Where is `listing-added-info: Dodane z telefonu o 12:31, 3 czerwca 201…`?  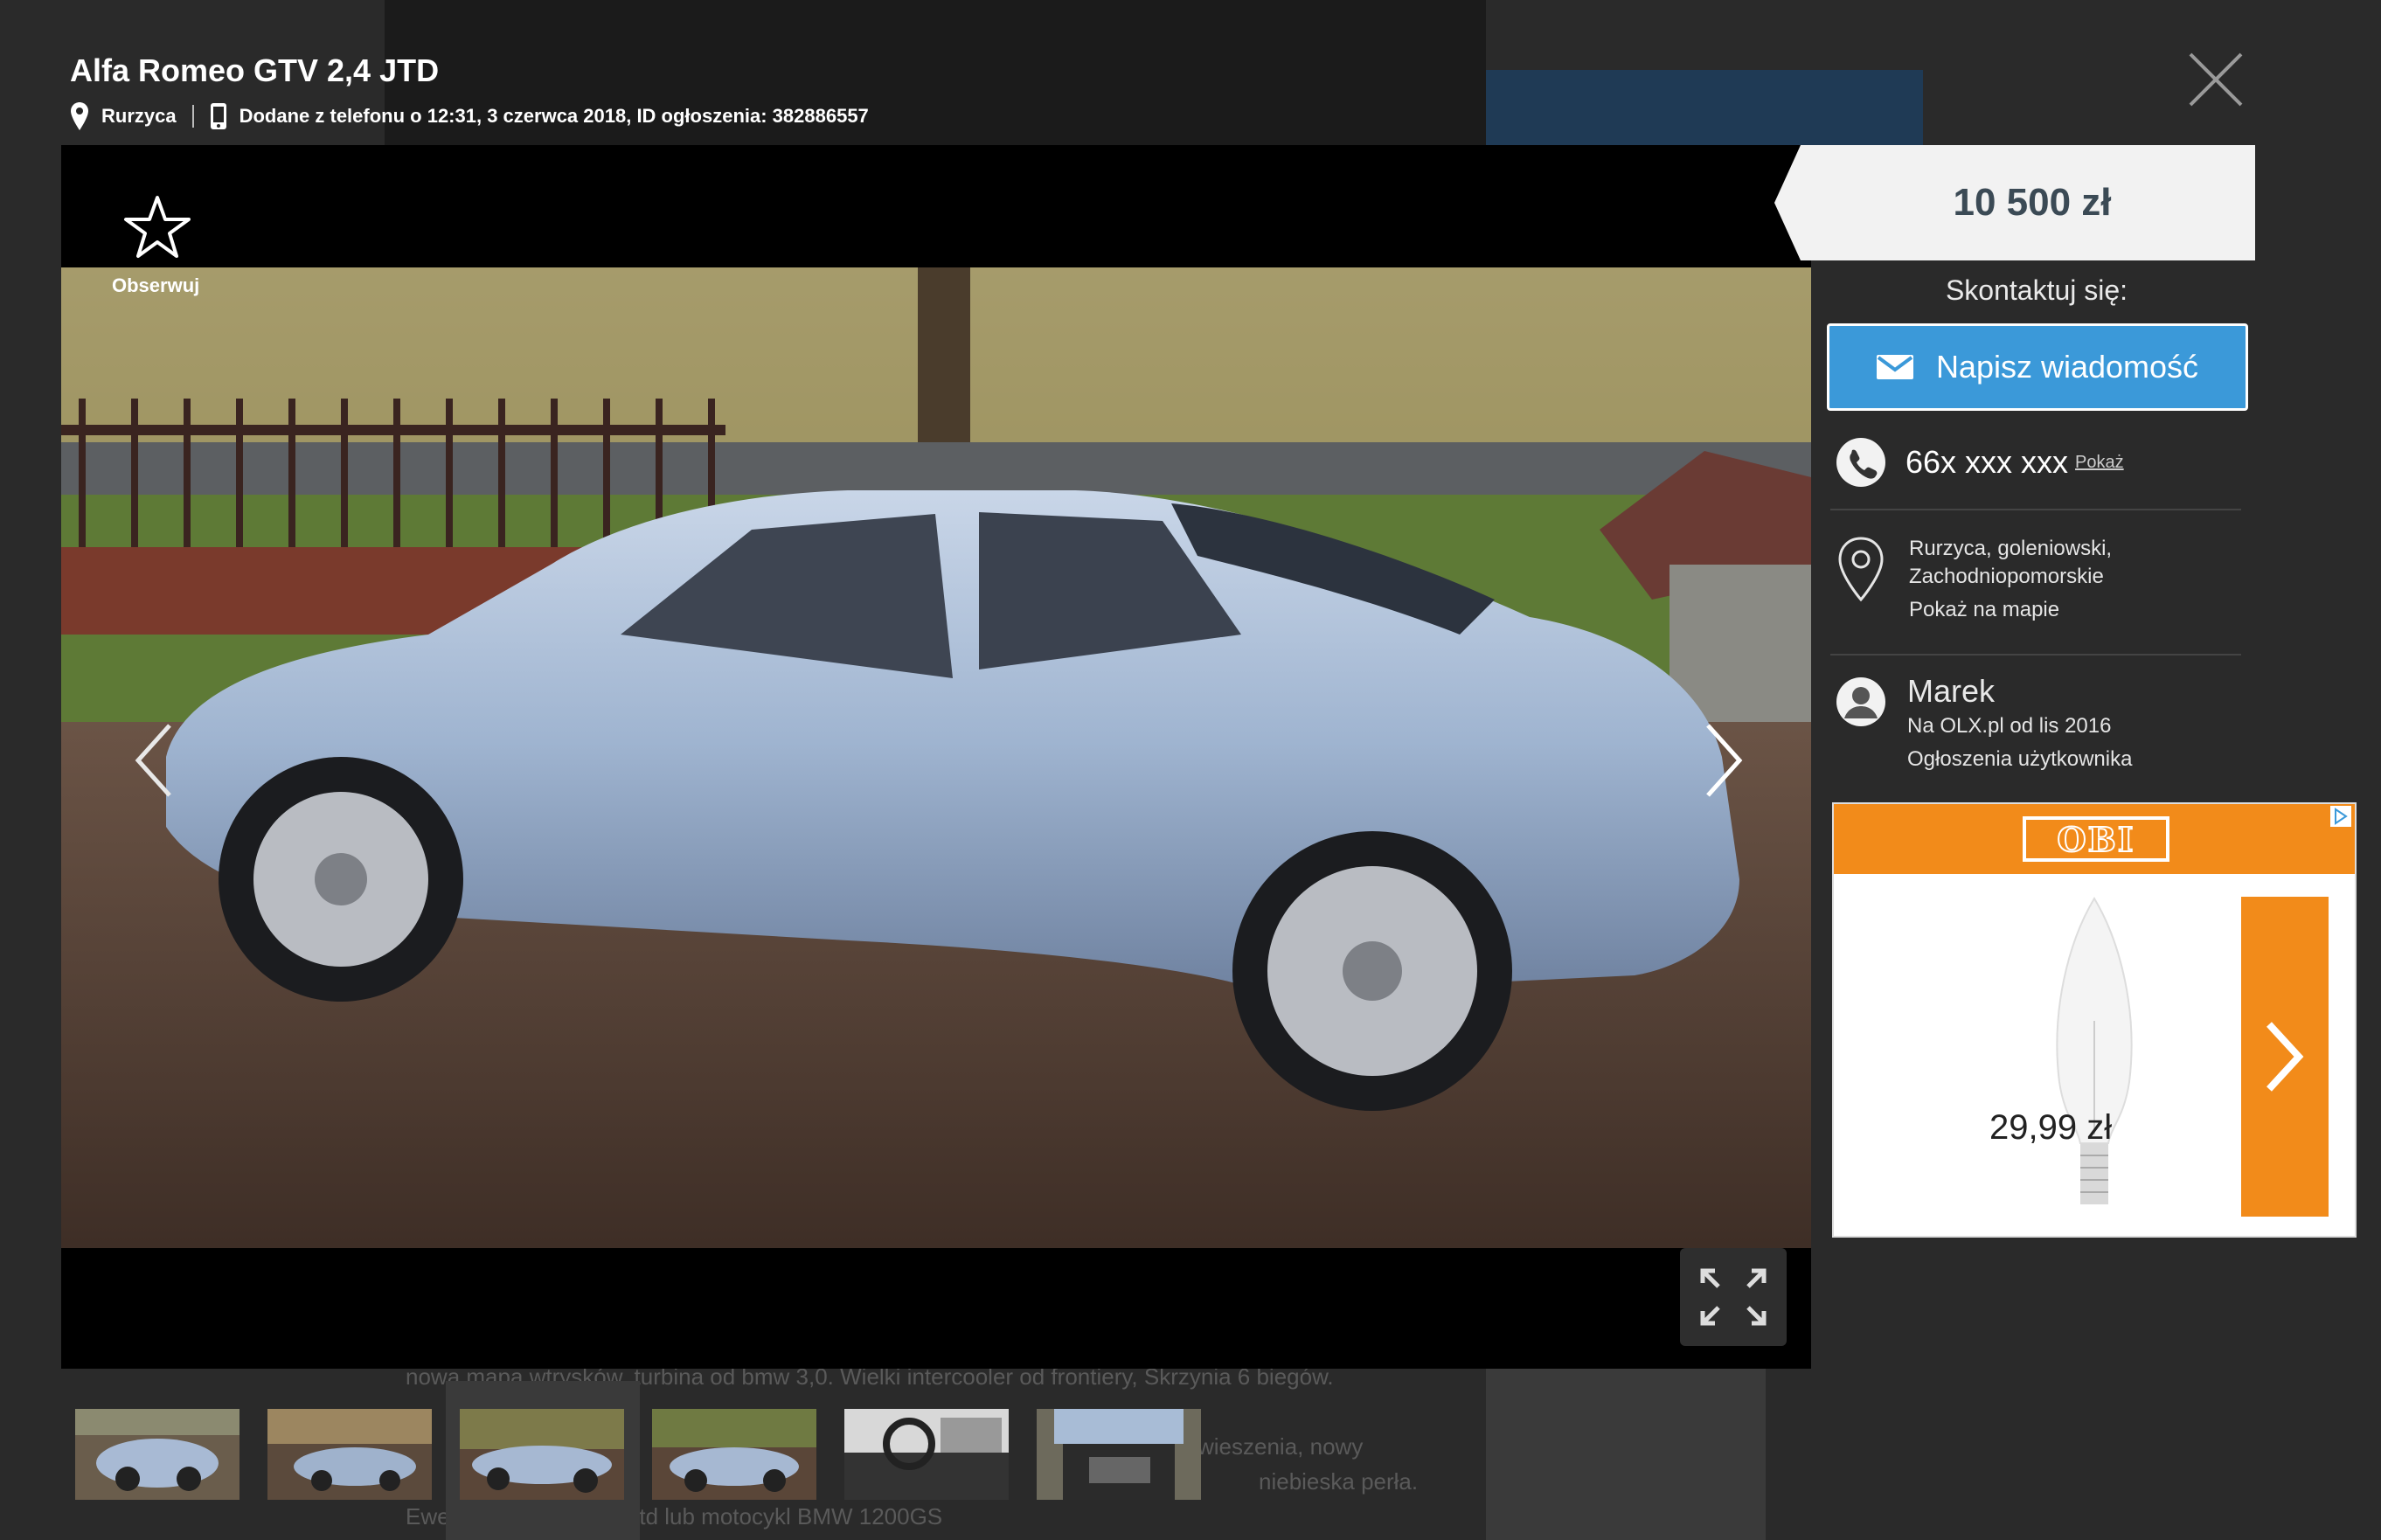
listing-added-info: Dodane z telefonu o 12:31, 3 czerwca 201… is located at coordinates (554, 116).